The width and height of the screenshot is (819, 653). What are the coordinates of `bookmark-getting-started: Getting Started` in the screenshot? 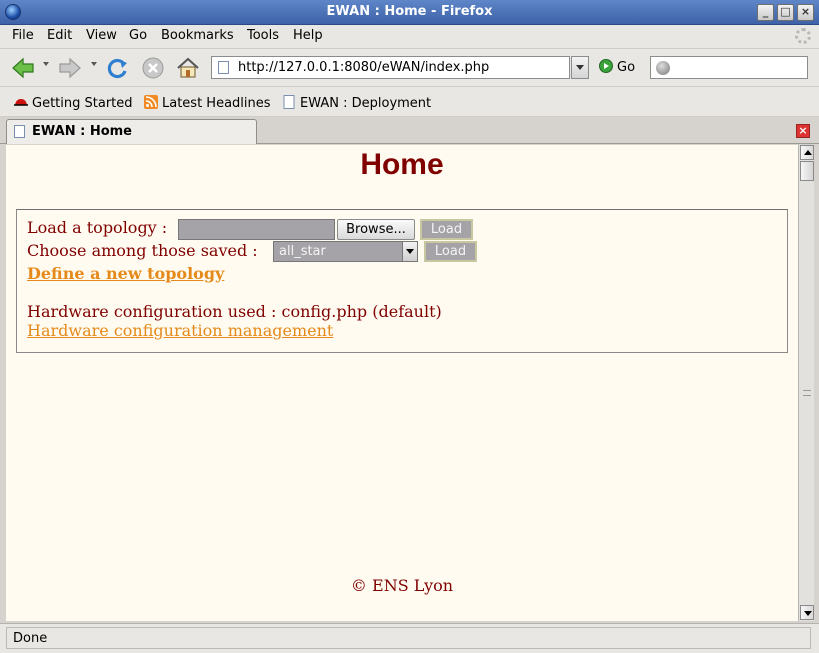 It's located at (73, 103).